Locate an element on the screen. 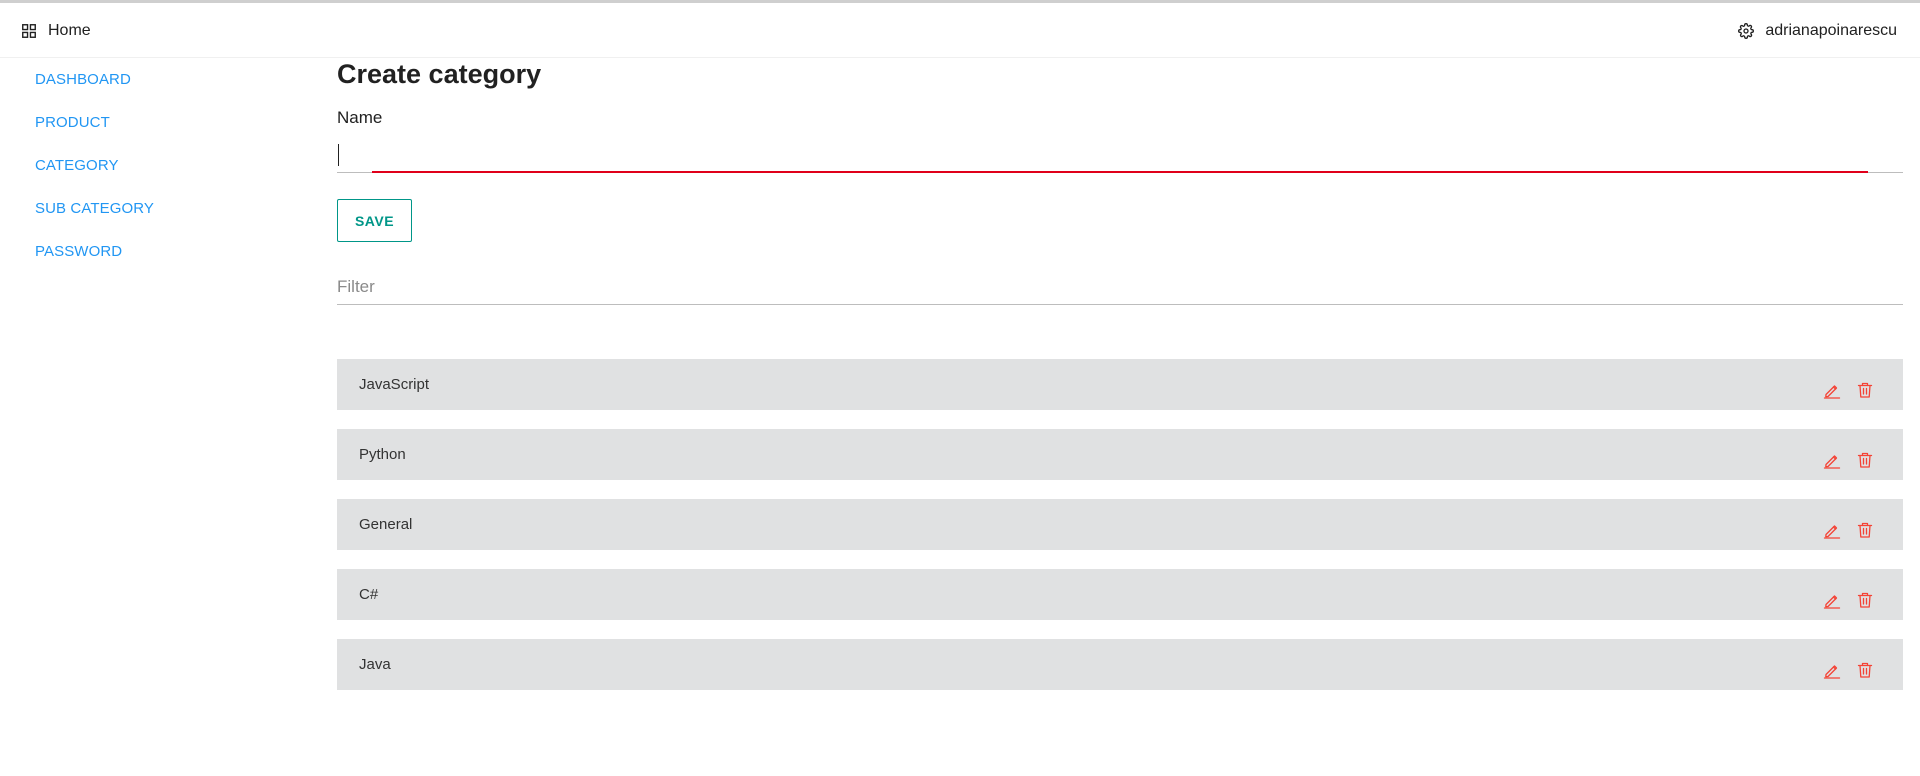 This screenshot has height=776, width=1920. sidebar-item-product: PRODUCT is located at coordinates (94, 126).